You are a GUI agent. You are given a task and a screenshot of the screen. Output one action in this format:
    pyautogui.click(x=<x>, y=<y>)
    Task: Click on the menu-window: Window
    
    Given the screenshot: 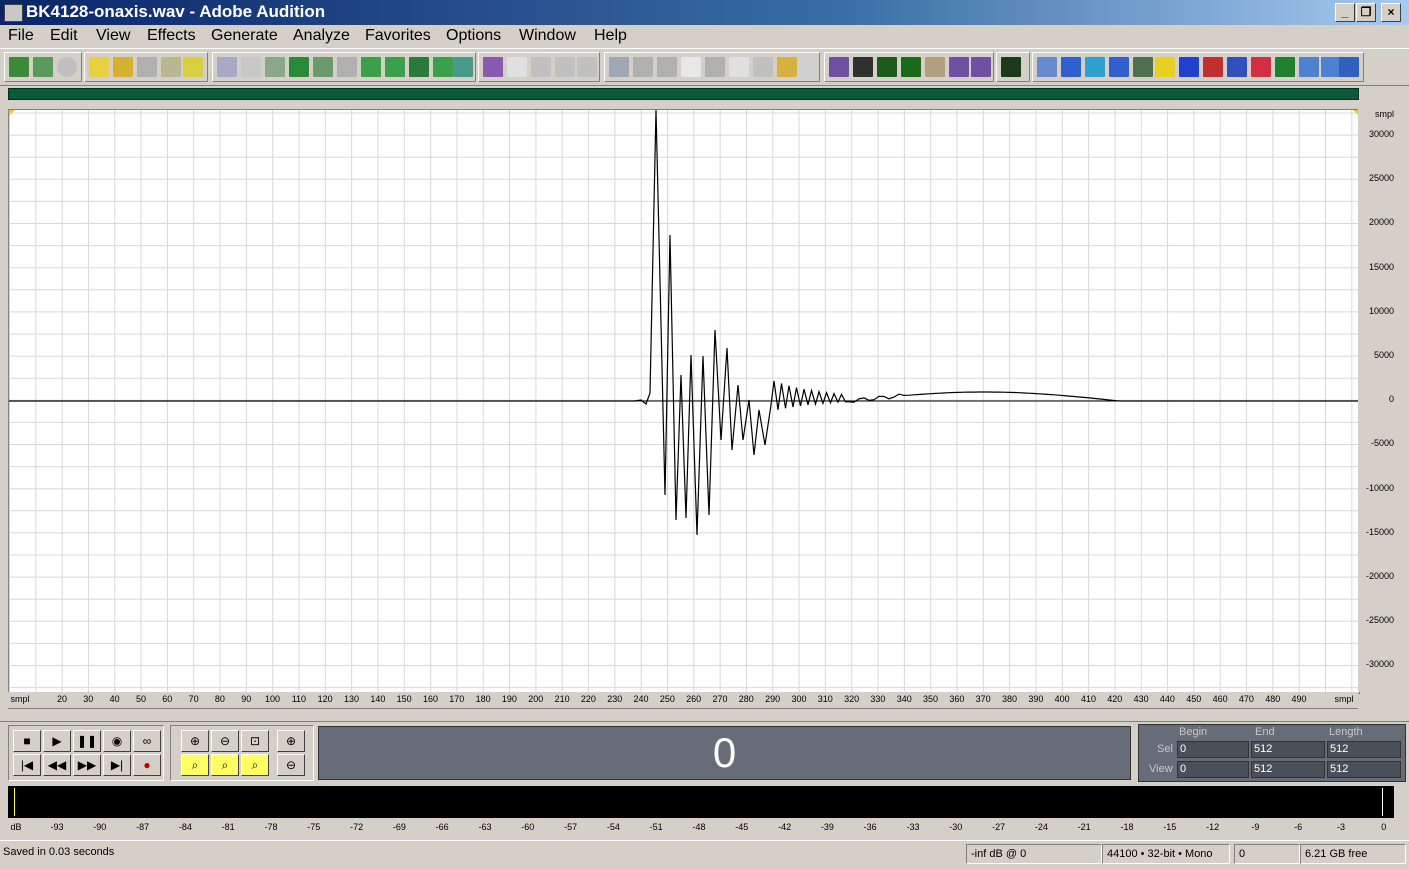 What is the action you would take?
    pyautogui.click(x=547, y=36)
    